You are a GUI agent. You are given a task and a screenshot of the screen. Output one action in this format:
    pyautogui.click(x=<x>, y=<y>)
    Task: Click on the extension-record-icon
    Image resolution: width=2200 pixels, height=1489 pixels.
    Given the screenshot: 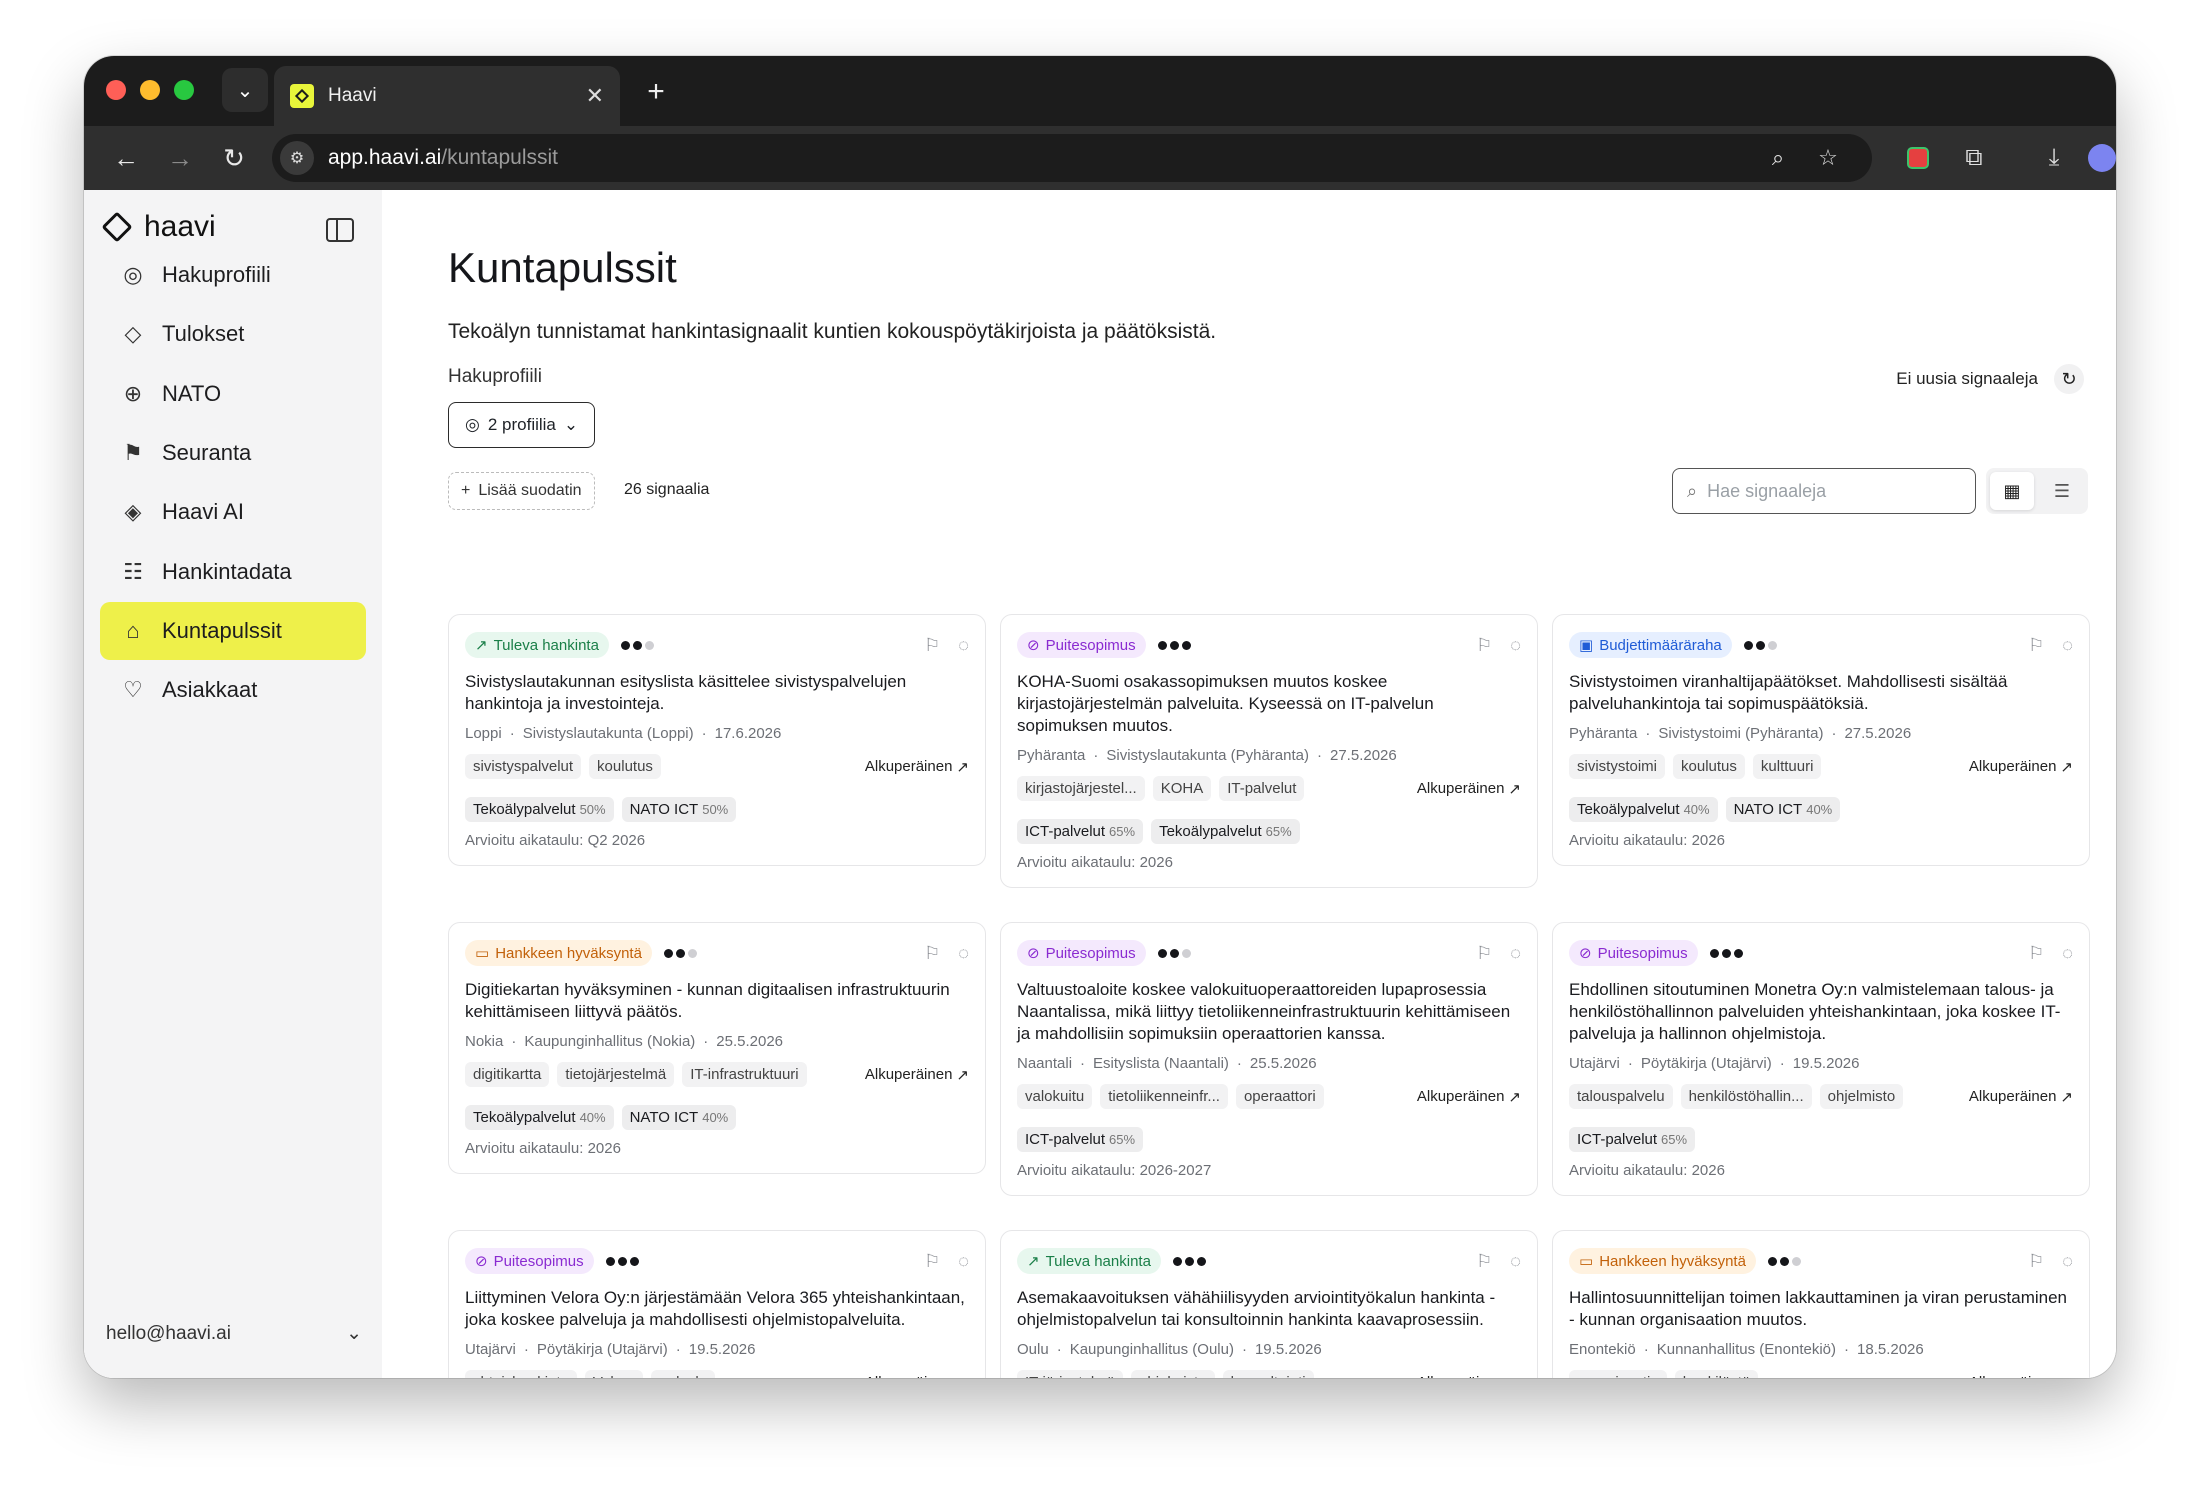 What is the action you would take?
    pyautogui.click(x=1918, y=158)
    